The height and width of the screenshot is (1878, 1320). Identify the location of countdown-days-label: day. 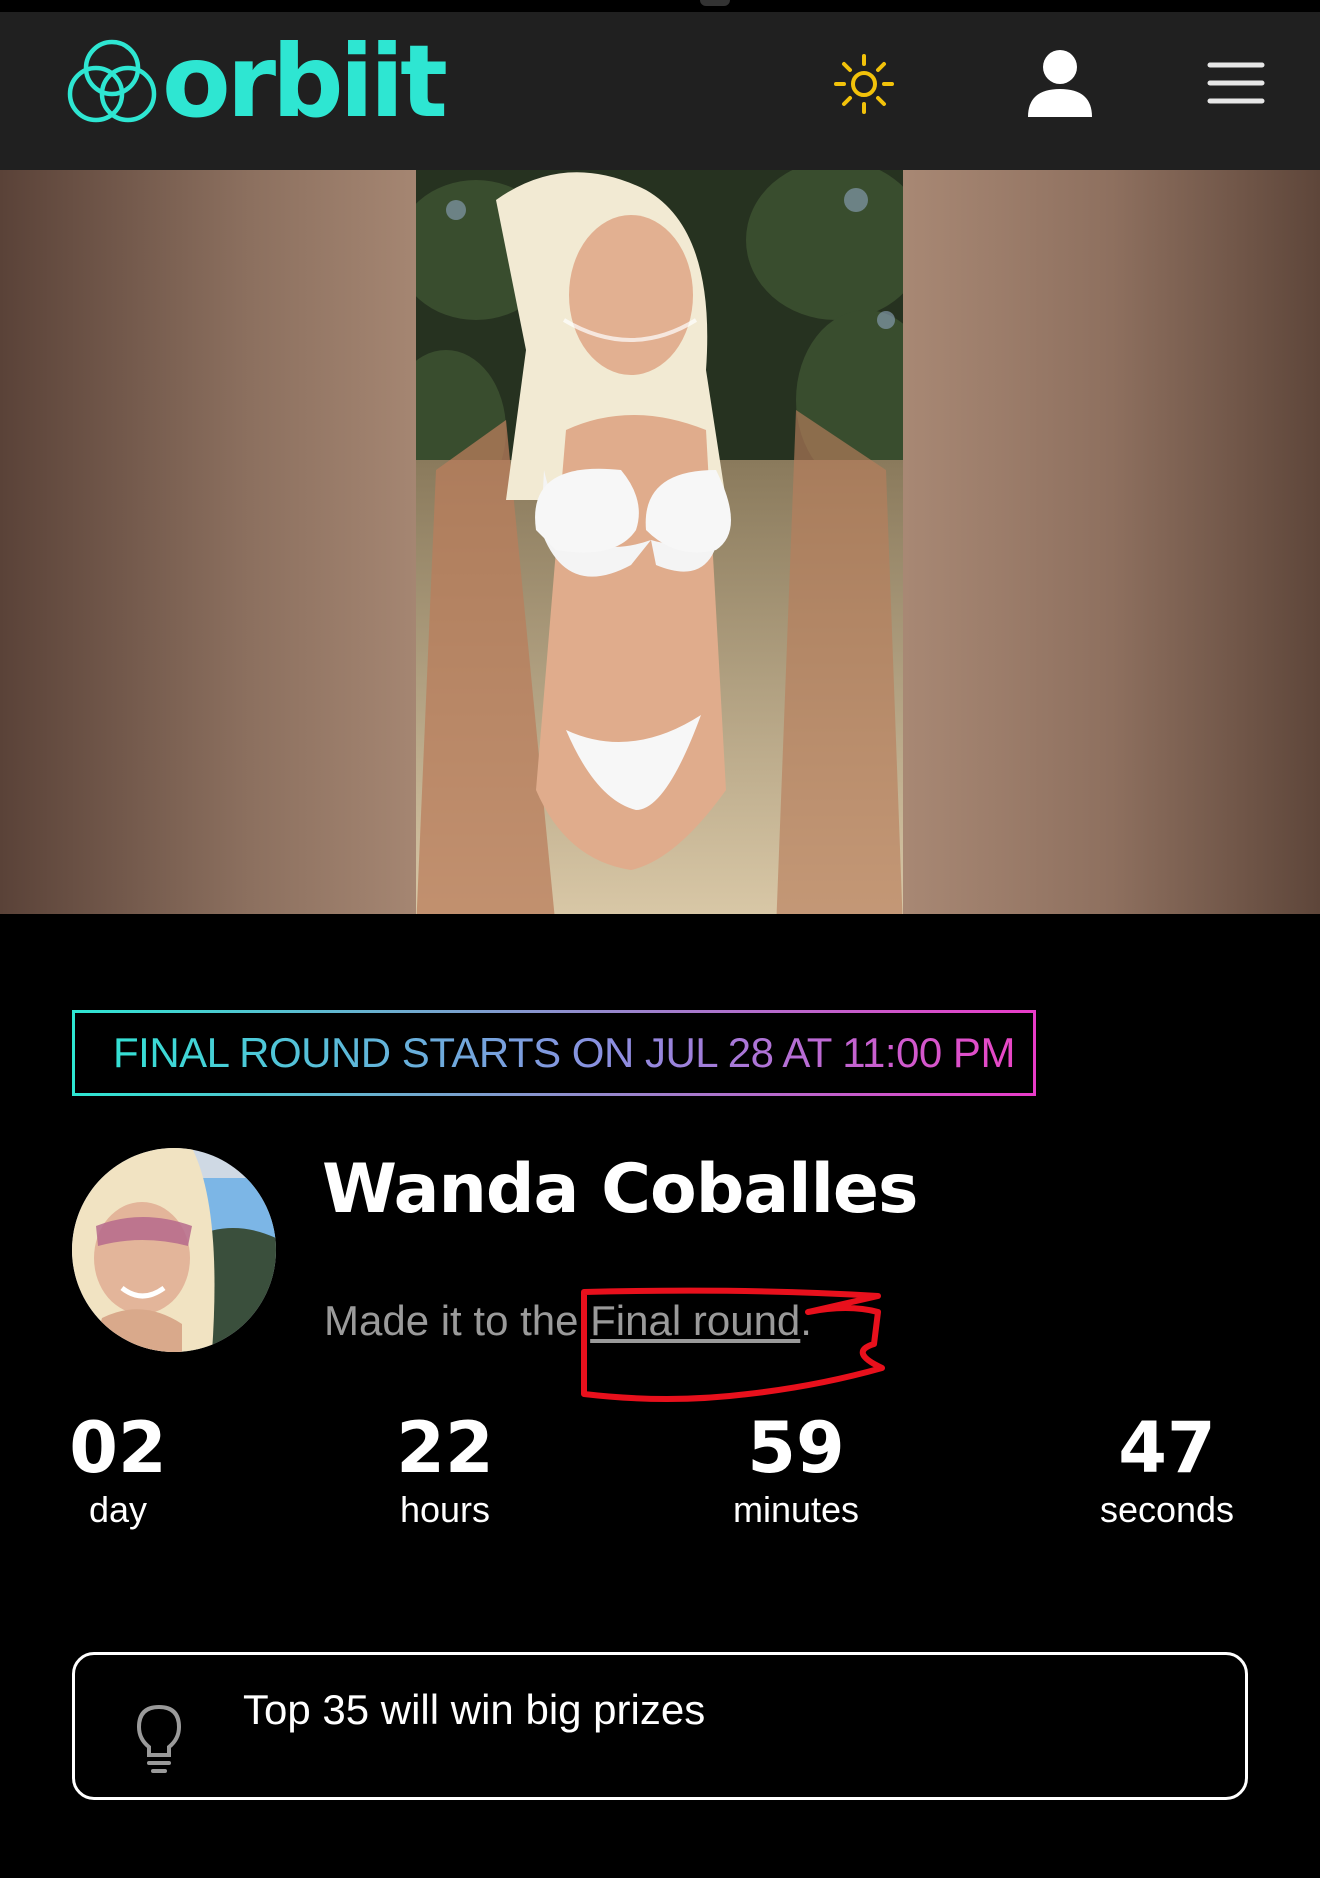
(118, 1509).